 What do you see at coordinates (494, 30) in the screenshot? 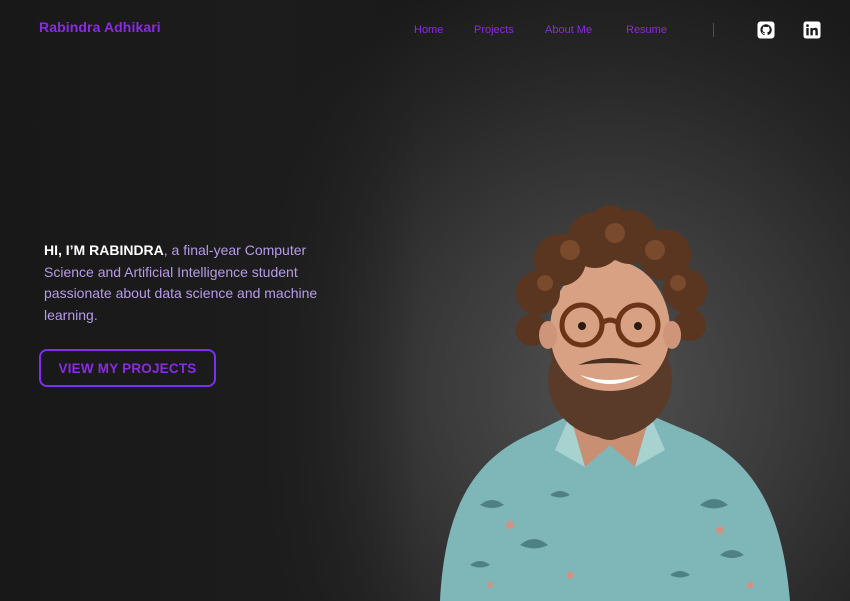
I see `nav-projects: Projects` at bounding box center [494, 30].